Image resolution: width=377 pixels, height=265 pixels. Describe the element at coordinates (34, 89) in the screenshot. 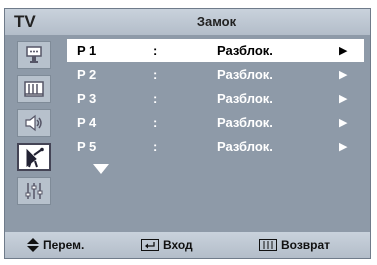

I see `picture-icon` at that location.